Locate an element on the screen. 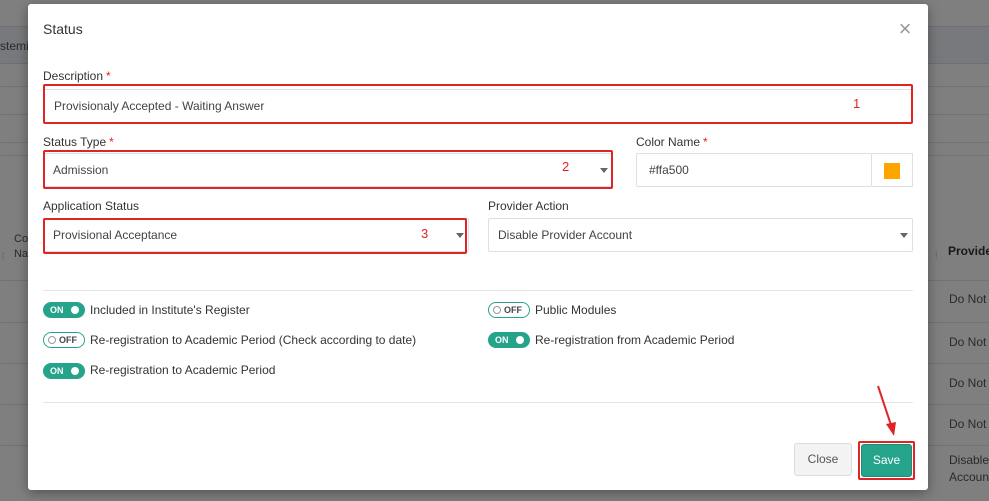 The height and width of the screenshot is (501, 989). annotation-number: 2 is located at coordinates (566, 166).